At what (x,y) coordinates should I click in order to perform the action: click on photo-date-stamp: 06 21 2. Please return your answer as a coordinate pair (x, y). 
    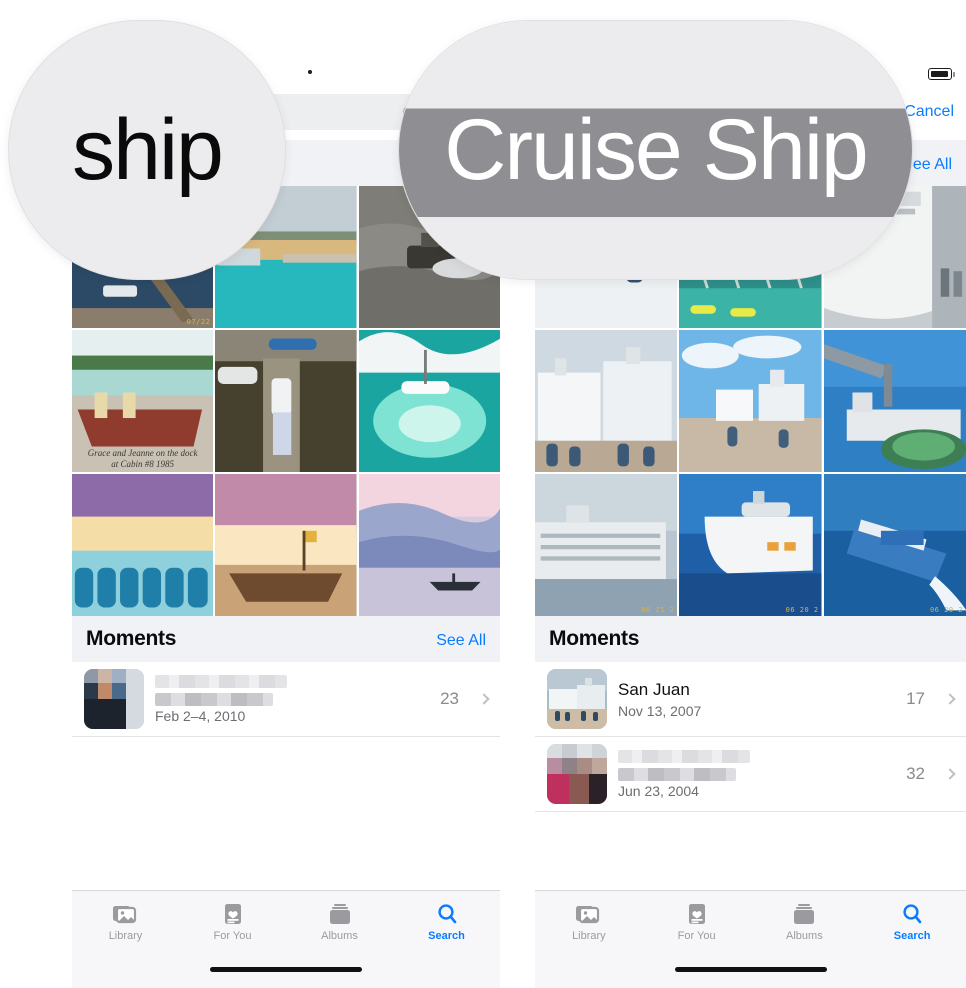
    Looking at the image, I should click on (658, 610).